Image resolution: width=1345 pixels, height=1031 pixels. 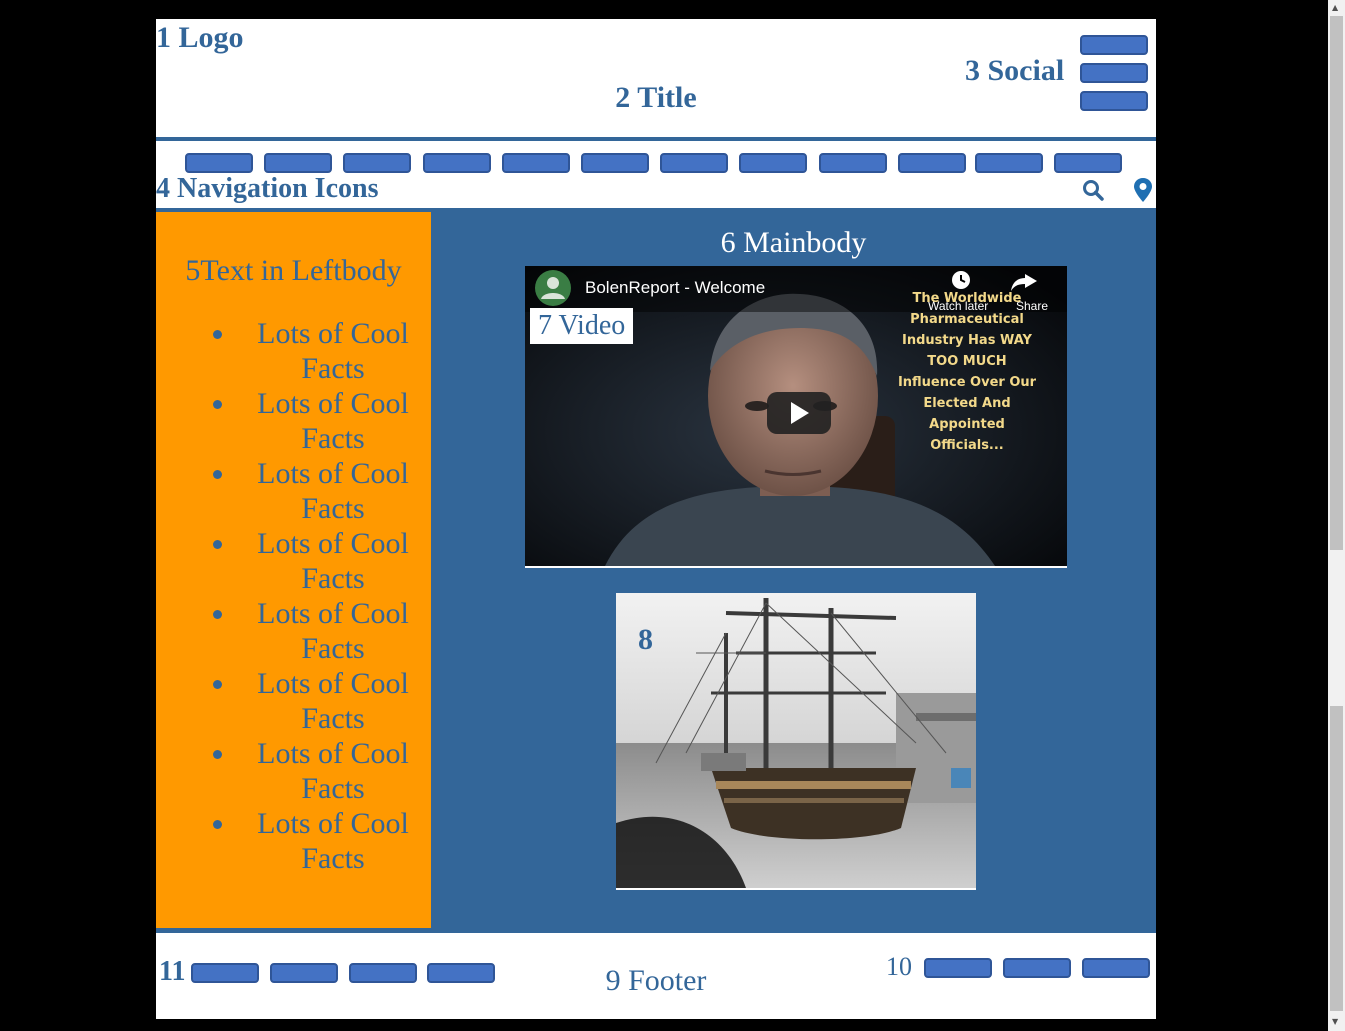 I want to click on overlay-line: Pharmaceutical, so click(x=967, y=319).